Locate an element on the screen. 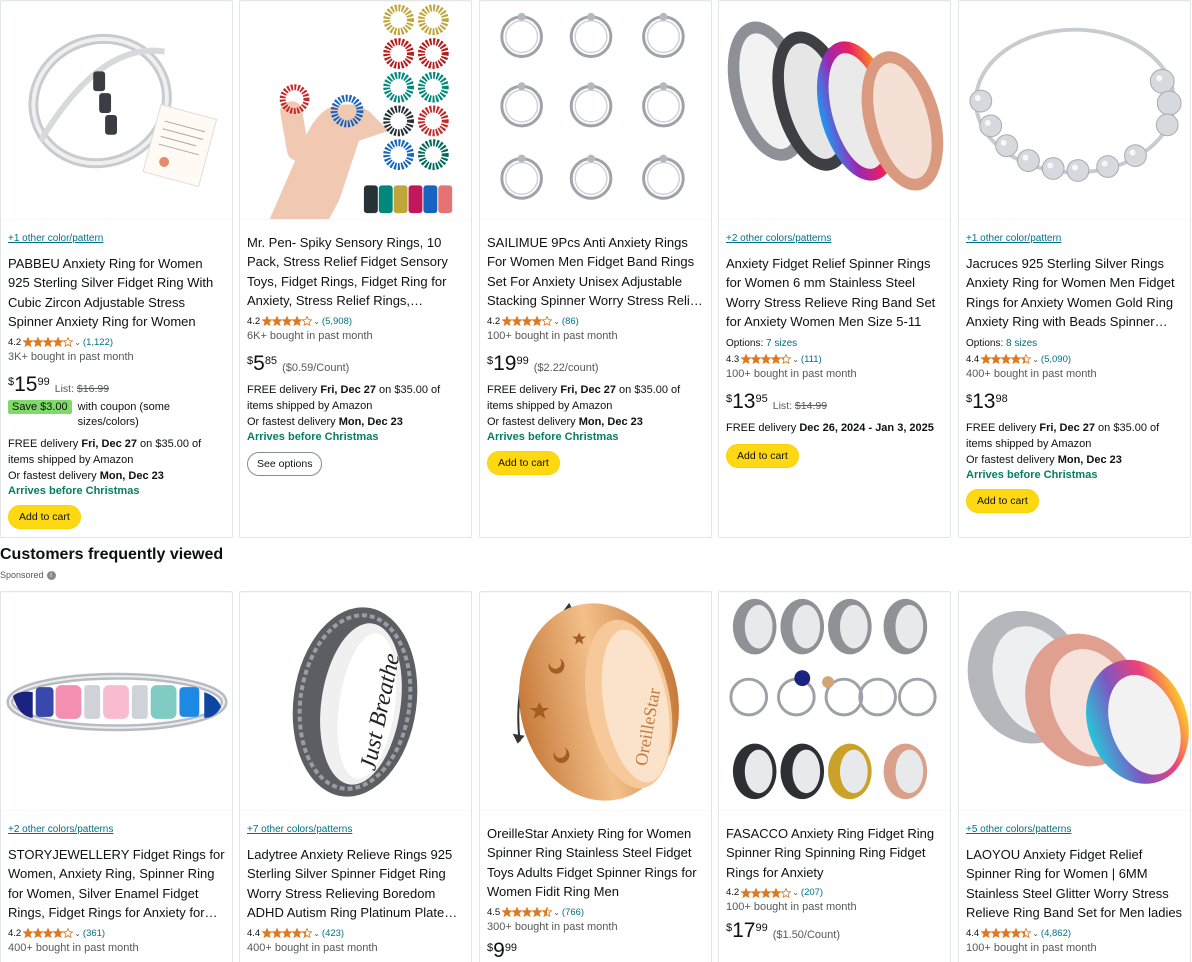 The height and width of the screenshot is (962, 1192). rating-value: 4.3 is located at coordinates (733, 359).